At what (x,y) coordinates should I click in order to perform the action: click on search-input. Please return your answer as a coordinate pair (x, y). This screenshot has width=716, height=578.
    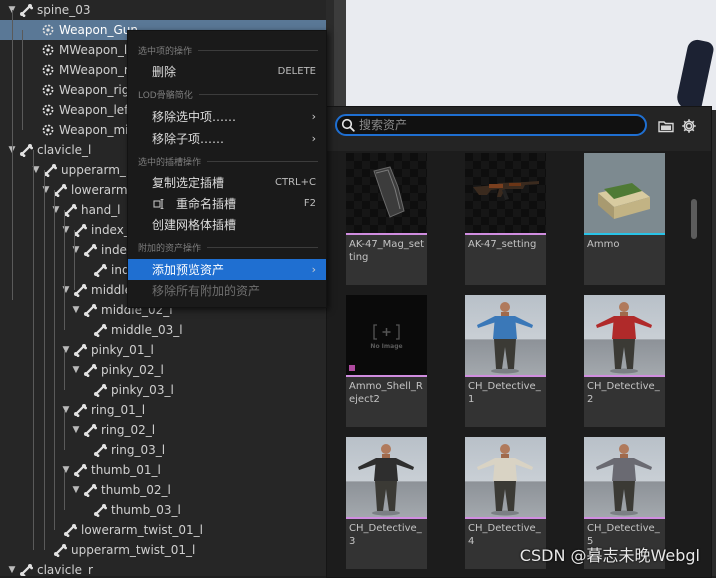
    Looking at the image, I should click on (494, 125).